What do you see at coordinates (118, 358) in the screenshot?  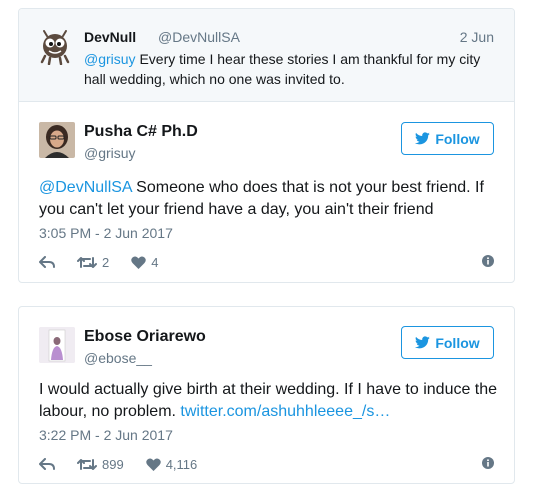 I see `author-handle: @ebose__` at bounding box center [118, 358].